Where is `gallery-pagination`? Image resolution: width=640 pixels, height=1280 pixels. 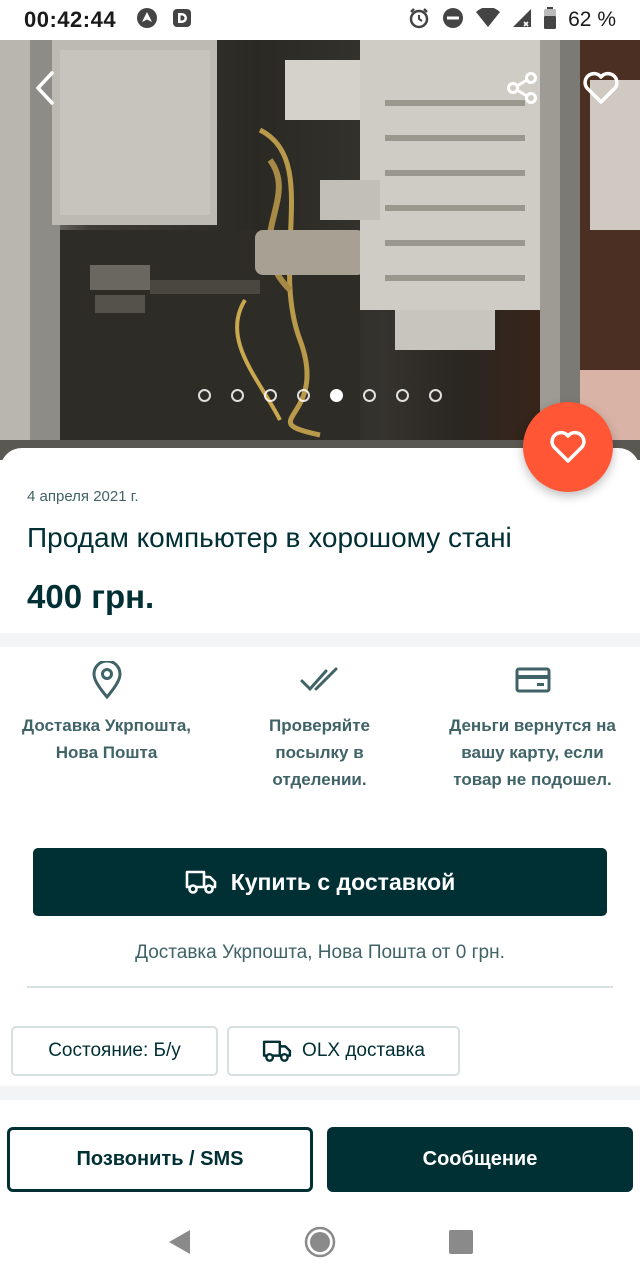 gallery-pagination is located at coordinates (320, 395).